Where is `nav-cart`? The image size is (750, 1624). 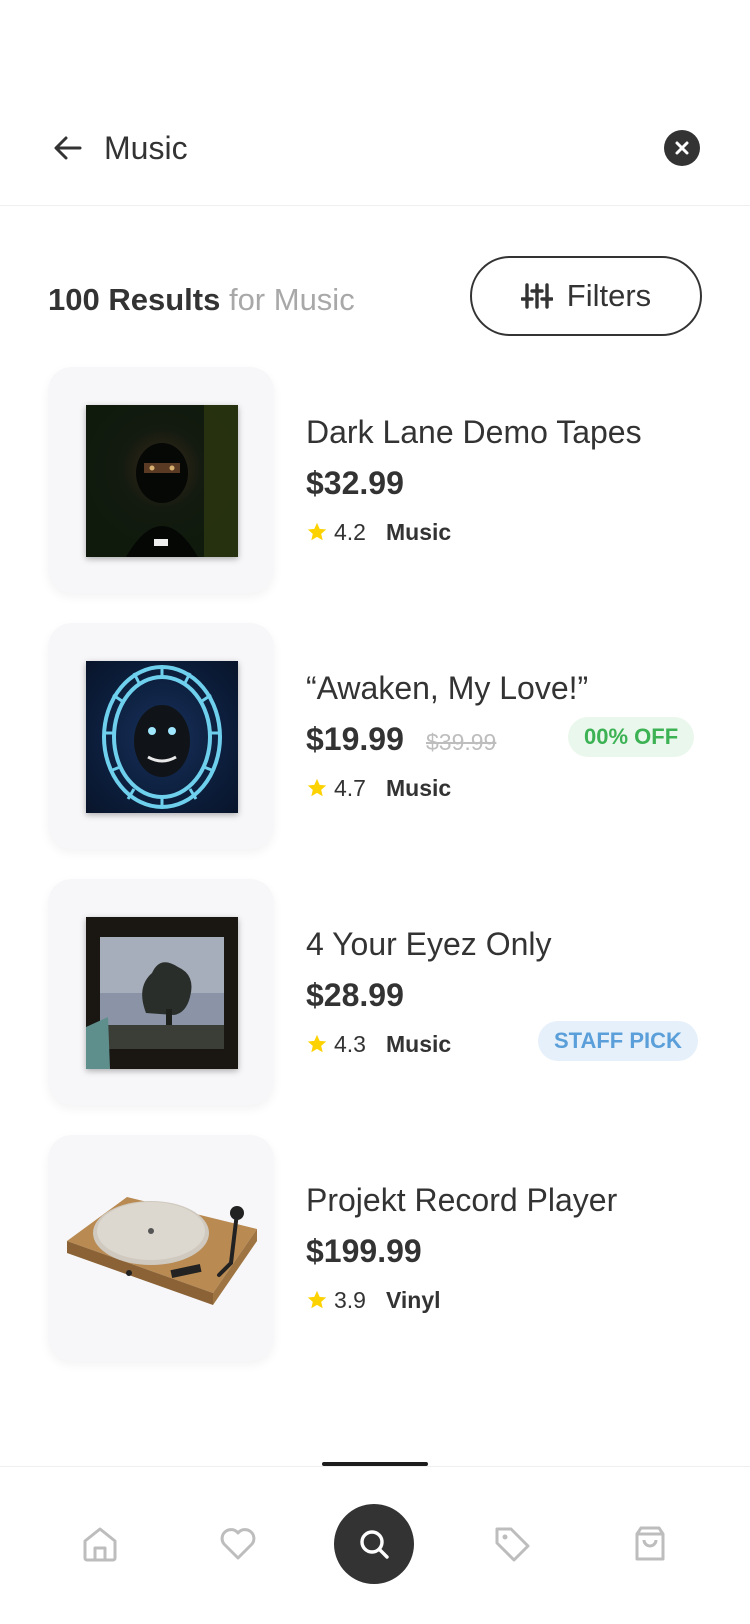 nav-cart is located at coordinates (650, 1544).